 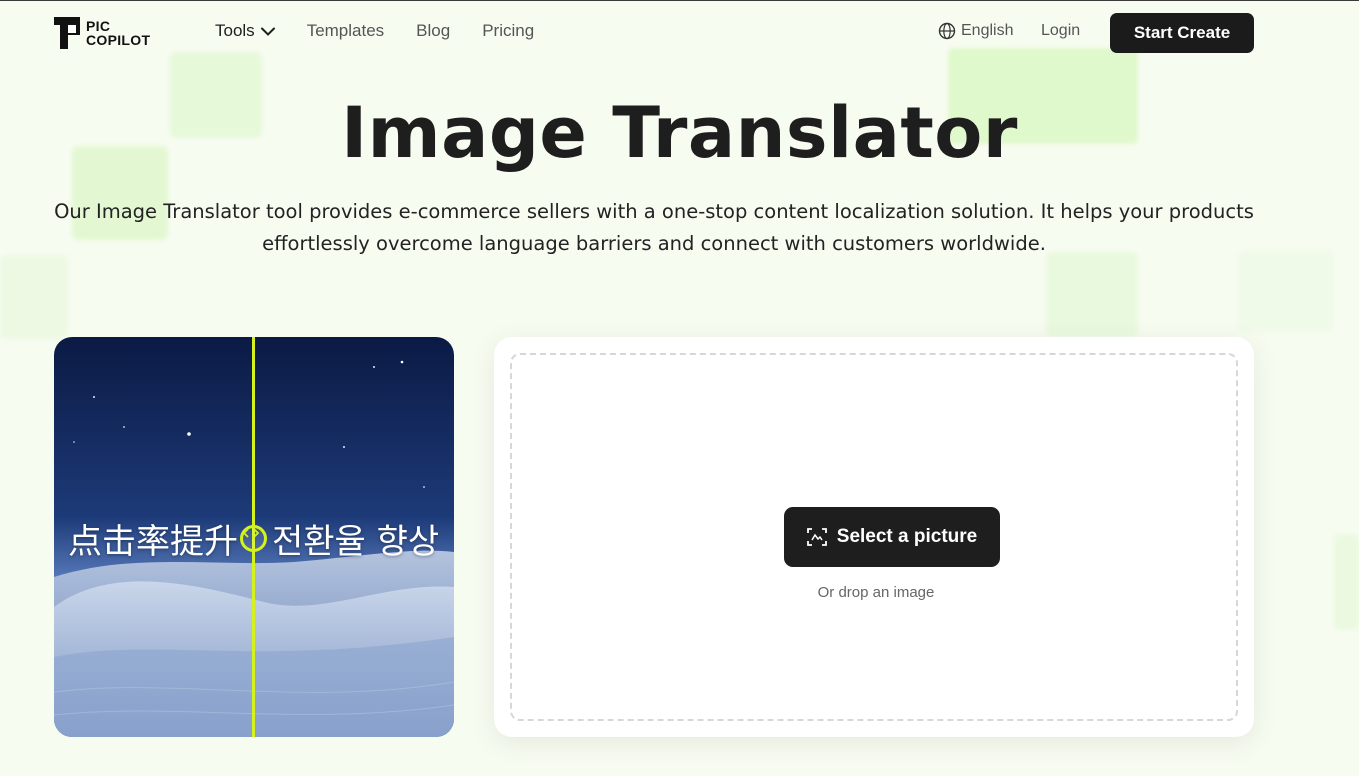 I want to click on language-label: English, so click(x=987, y=30).